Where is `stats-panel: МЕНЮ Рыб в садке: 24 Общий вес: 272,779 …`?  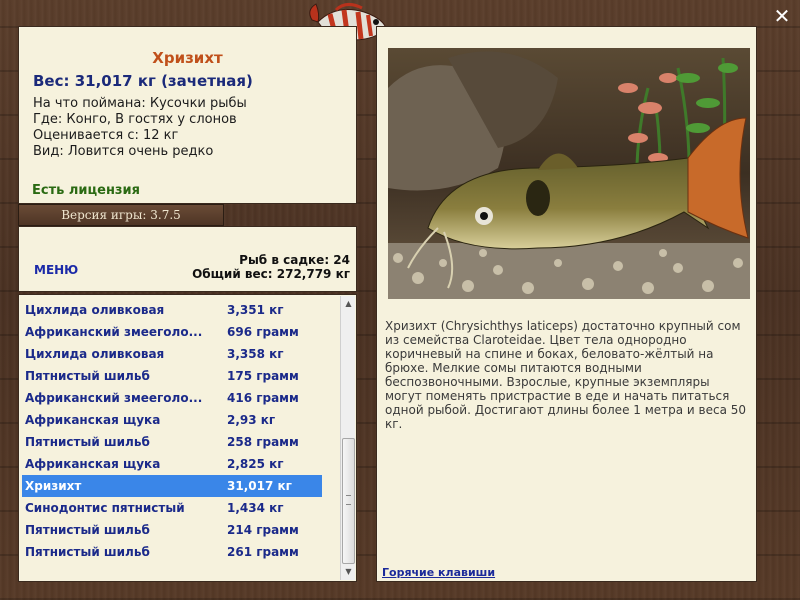 stats-panel: МЕНЮ Рыб в садке: 24 Общий вес: 272,779 … is located at coordinates (187, 259).